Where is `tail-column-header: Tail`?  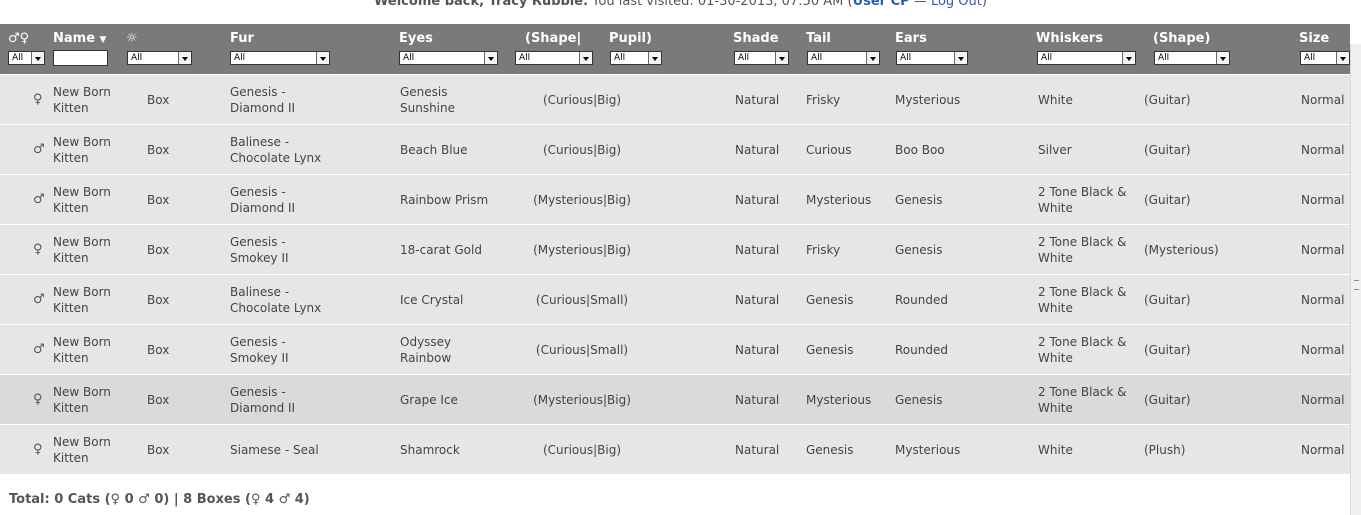 tail-column-header: Tail is located at coordinates (818, 38).